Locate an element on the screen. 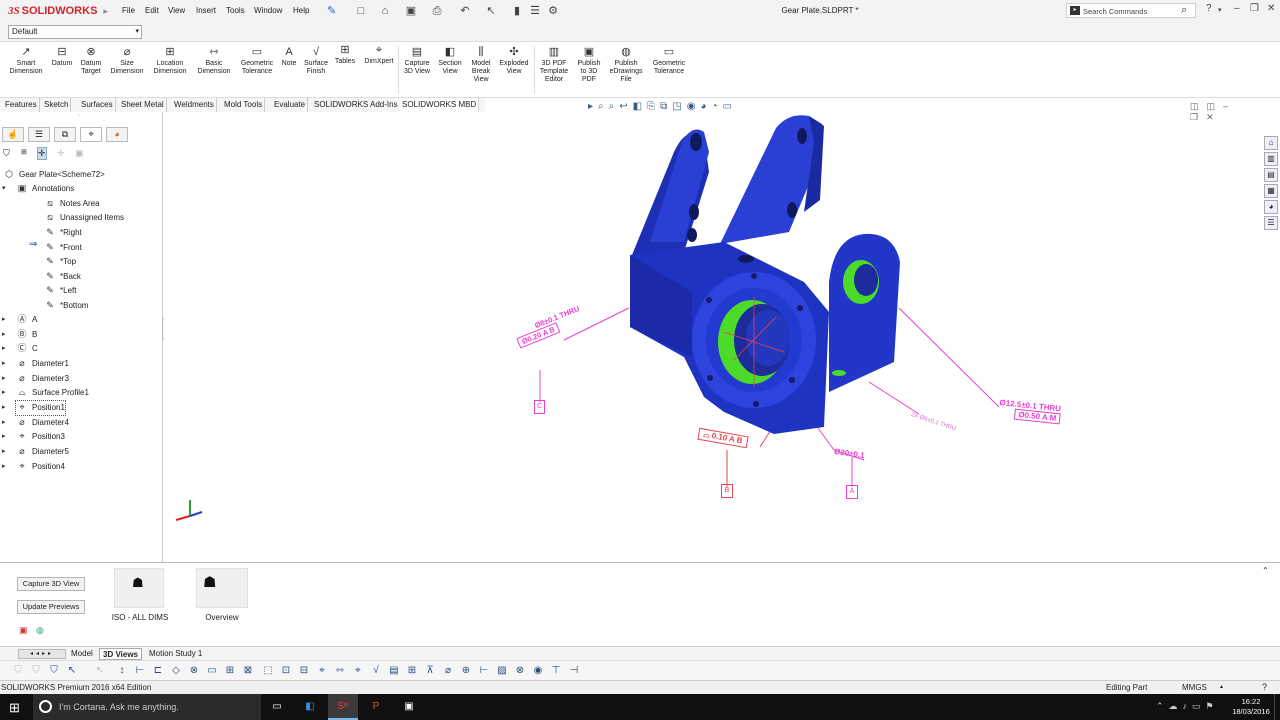 This screenshot has height=720, width=1280. search-commands-box: ▸ Search Commands ⌕ is located at coordinates (1131, 10).